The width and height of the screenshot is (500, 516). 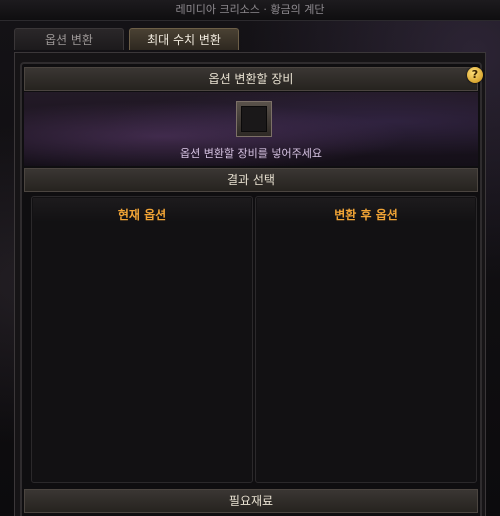 What do you see at coordinates (69, 39) in the screenshot?
I see `tab-option-convert: 옵션 변환` at bounding box center [69, 39].